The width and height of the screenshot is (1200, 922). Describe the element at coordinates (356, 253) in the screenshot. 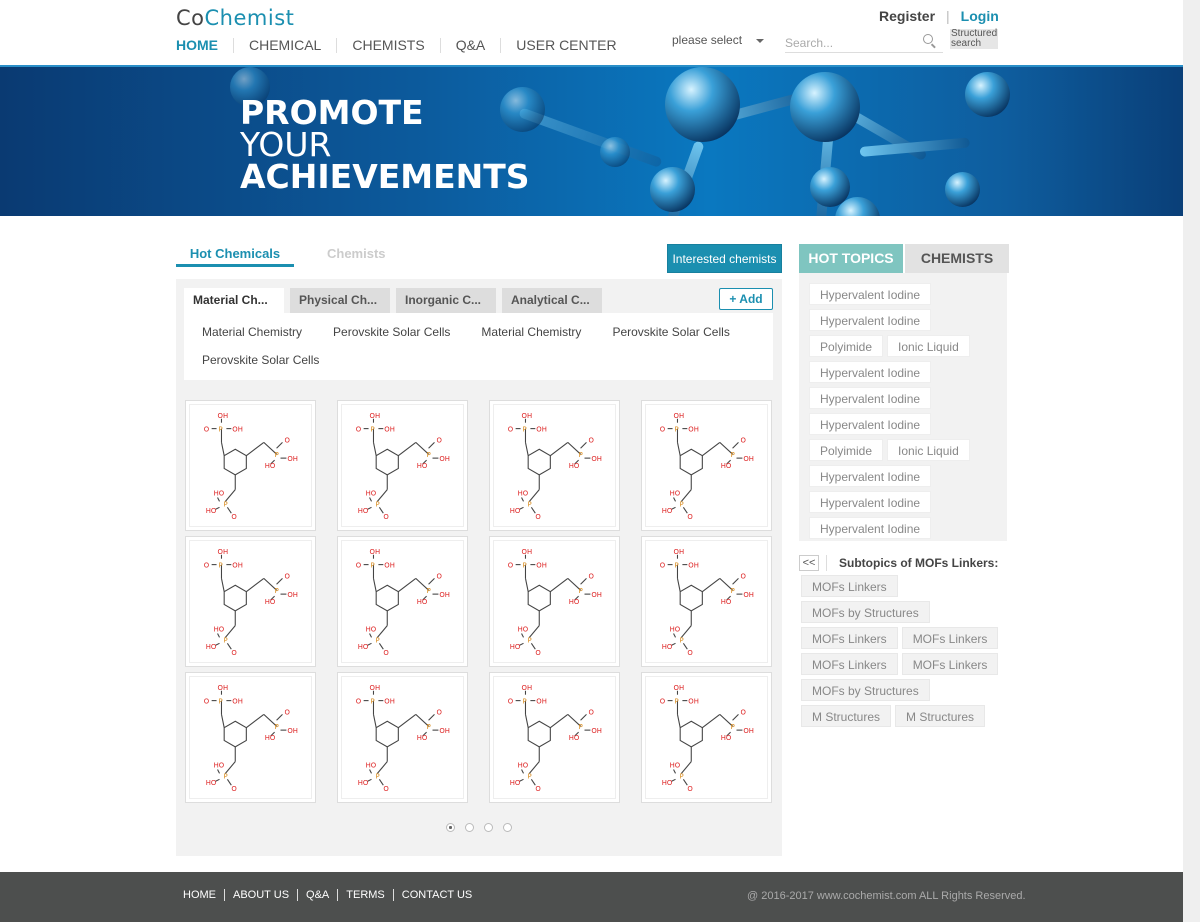

I see `tab-chemists: Chemists` at that location.